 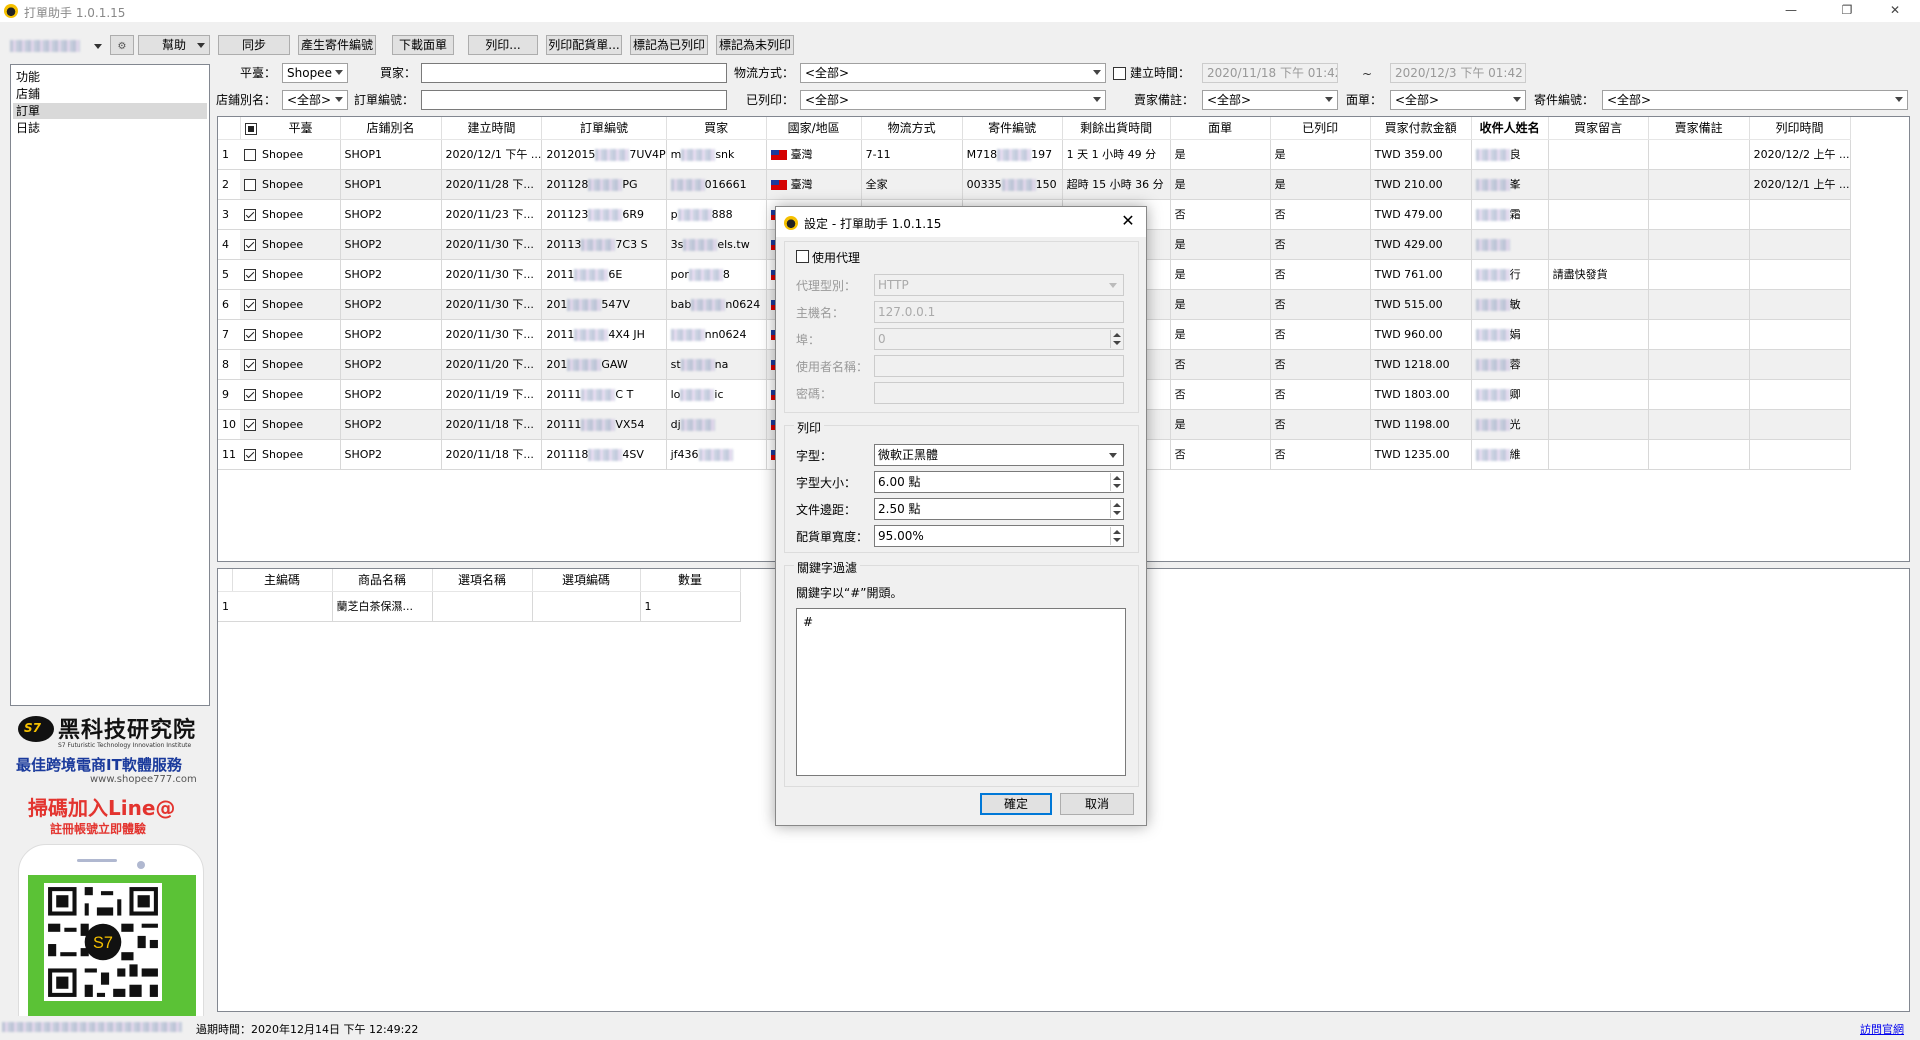 What do you see at coordinates (1800, 128) in the screenshot?
I see `col-print-time: 列印時間` at bounding box center [1800, 128].